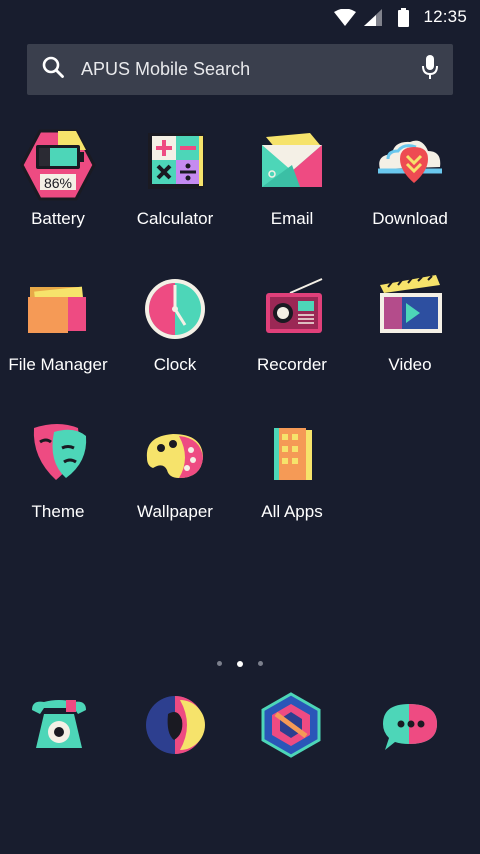 The width and height of the screenshot is (480, 854). I want to click on dock-browser, so click(291, 725).